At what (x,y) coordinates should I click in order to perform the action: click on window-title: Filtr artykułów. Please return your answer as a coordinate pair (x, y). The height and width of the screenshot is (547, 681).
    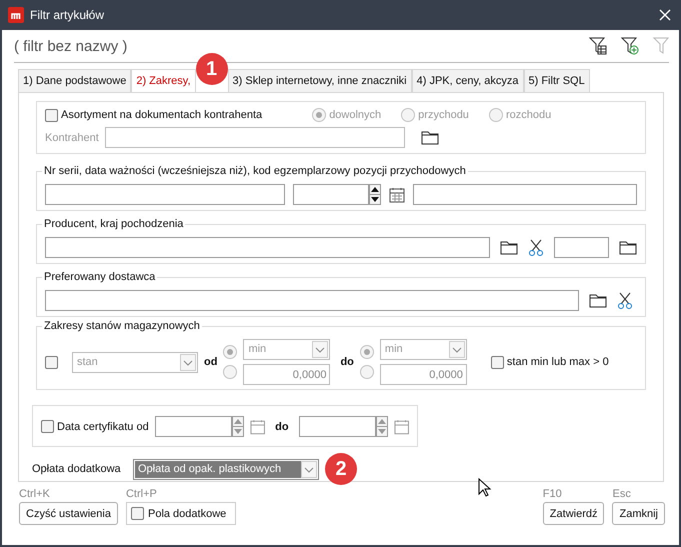
    Looking at the image, I should click on (68, 15).